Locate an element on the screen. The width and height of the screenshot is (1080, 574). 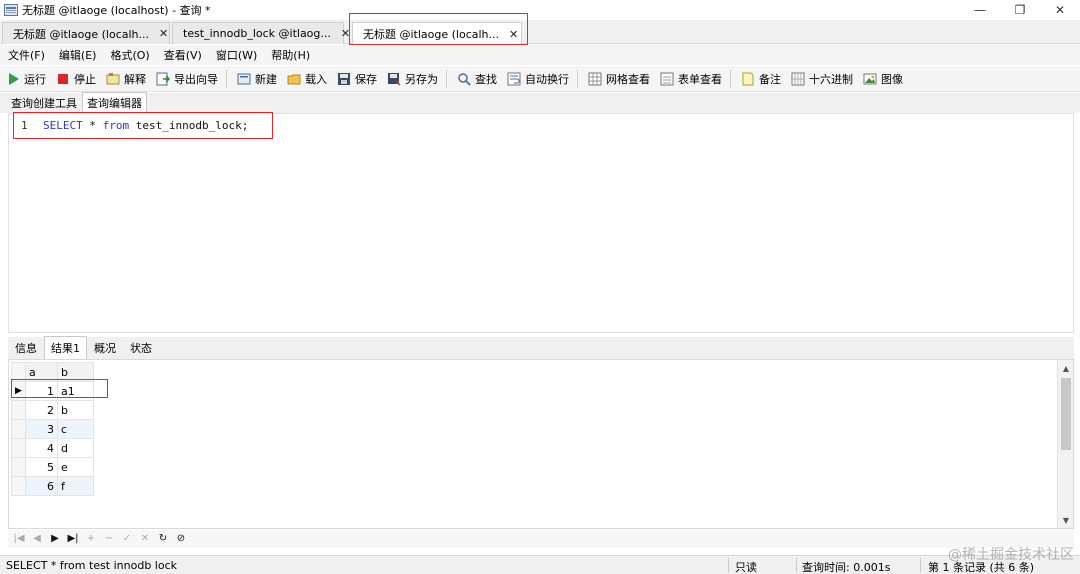
menu-window: 窗口(W) is located at coordinates (235, 55).